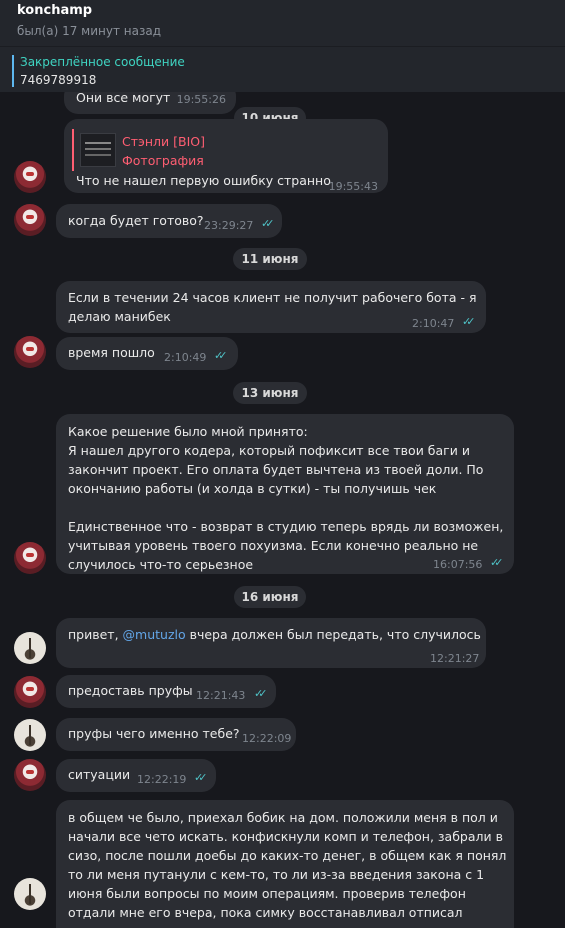  What do you see at coordinates (221, 695) in the screenshot?
I see `message-time: 12:21:43` at bounding box center [221, 695].